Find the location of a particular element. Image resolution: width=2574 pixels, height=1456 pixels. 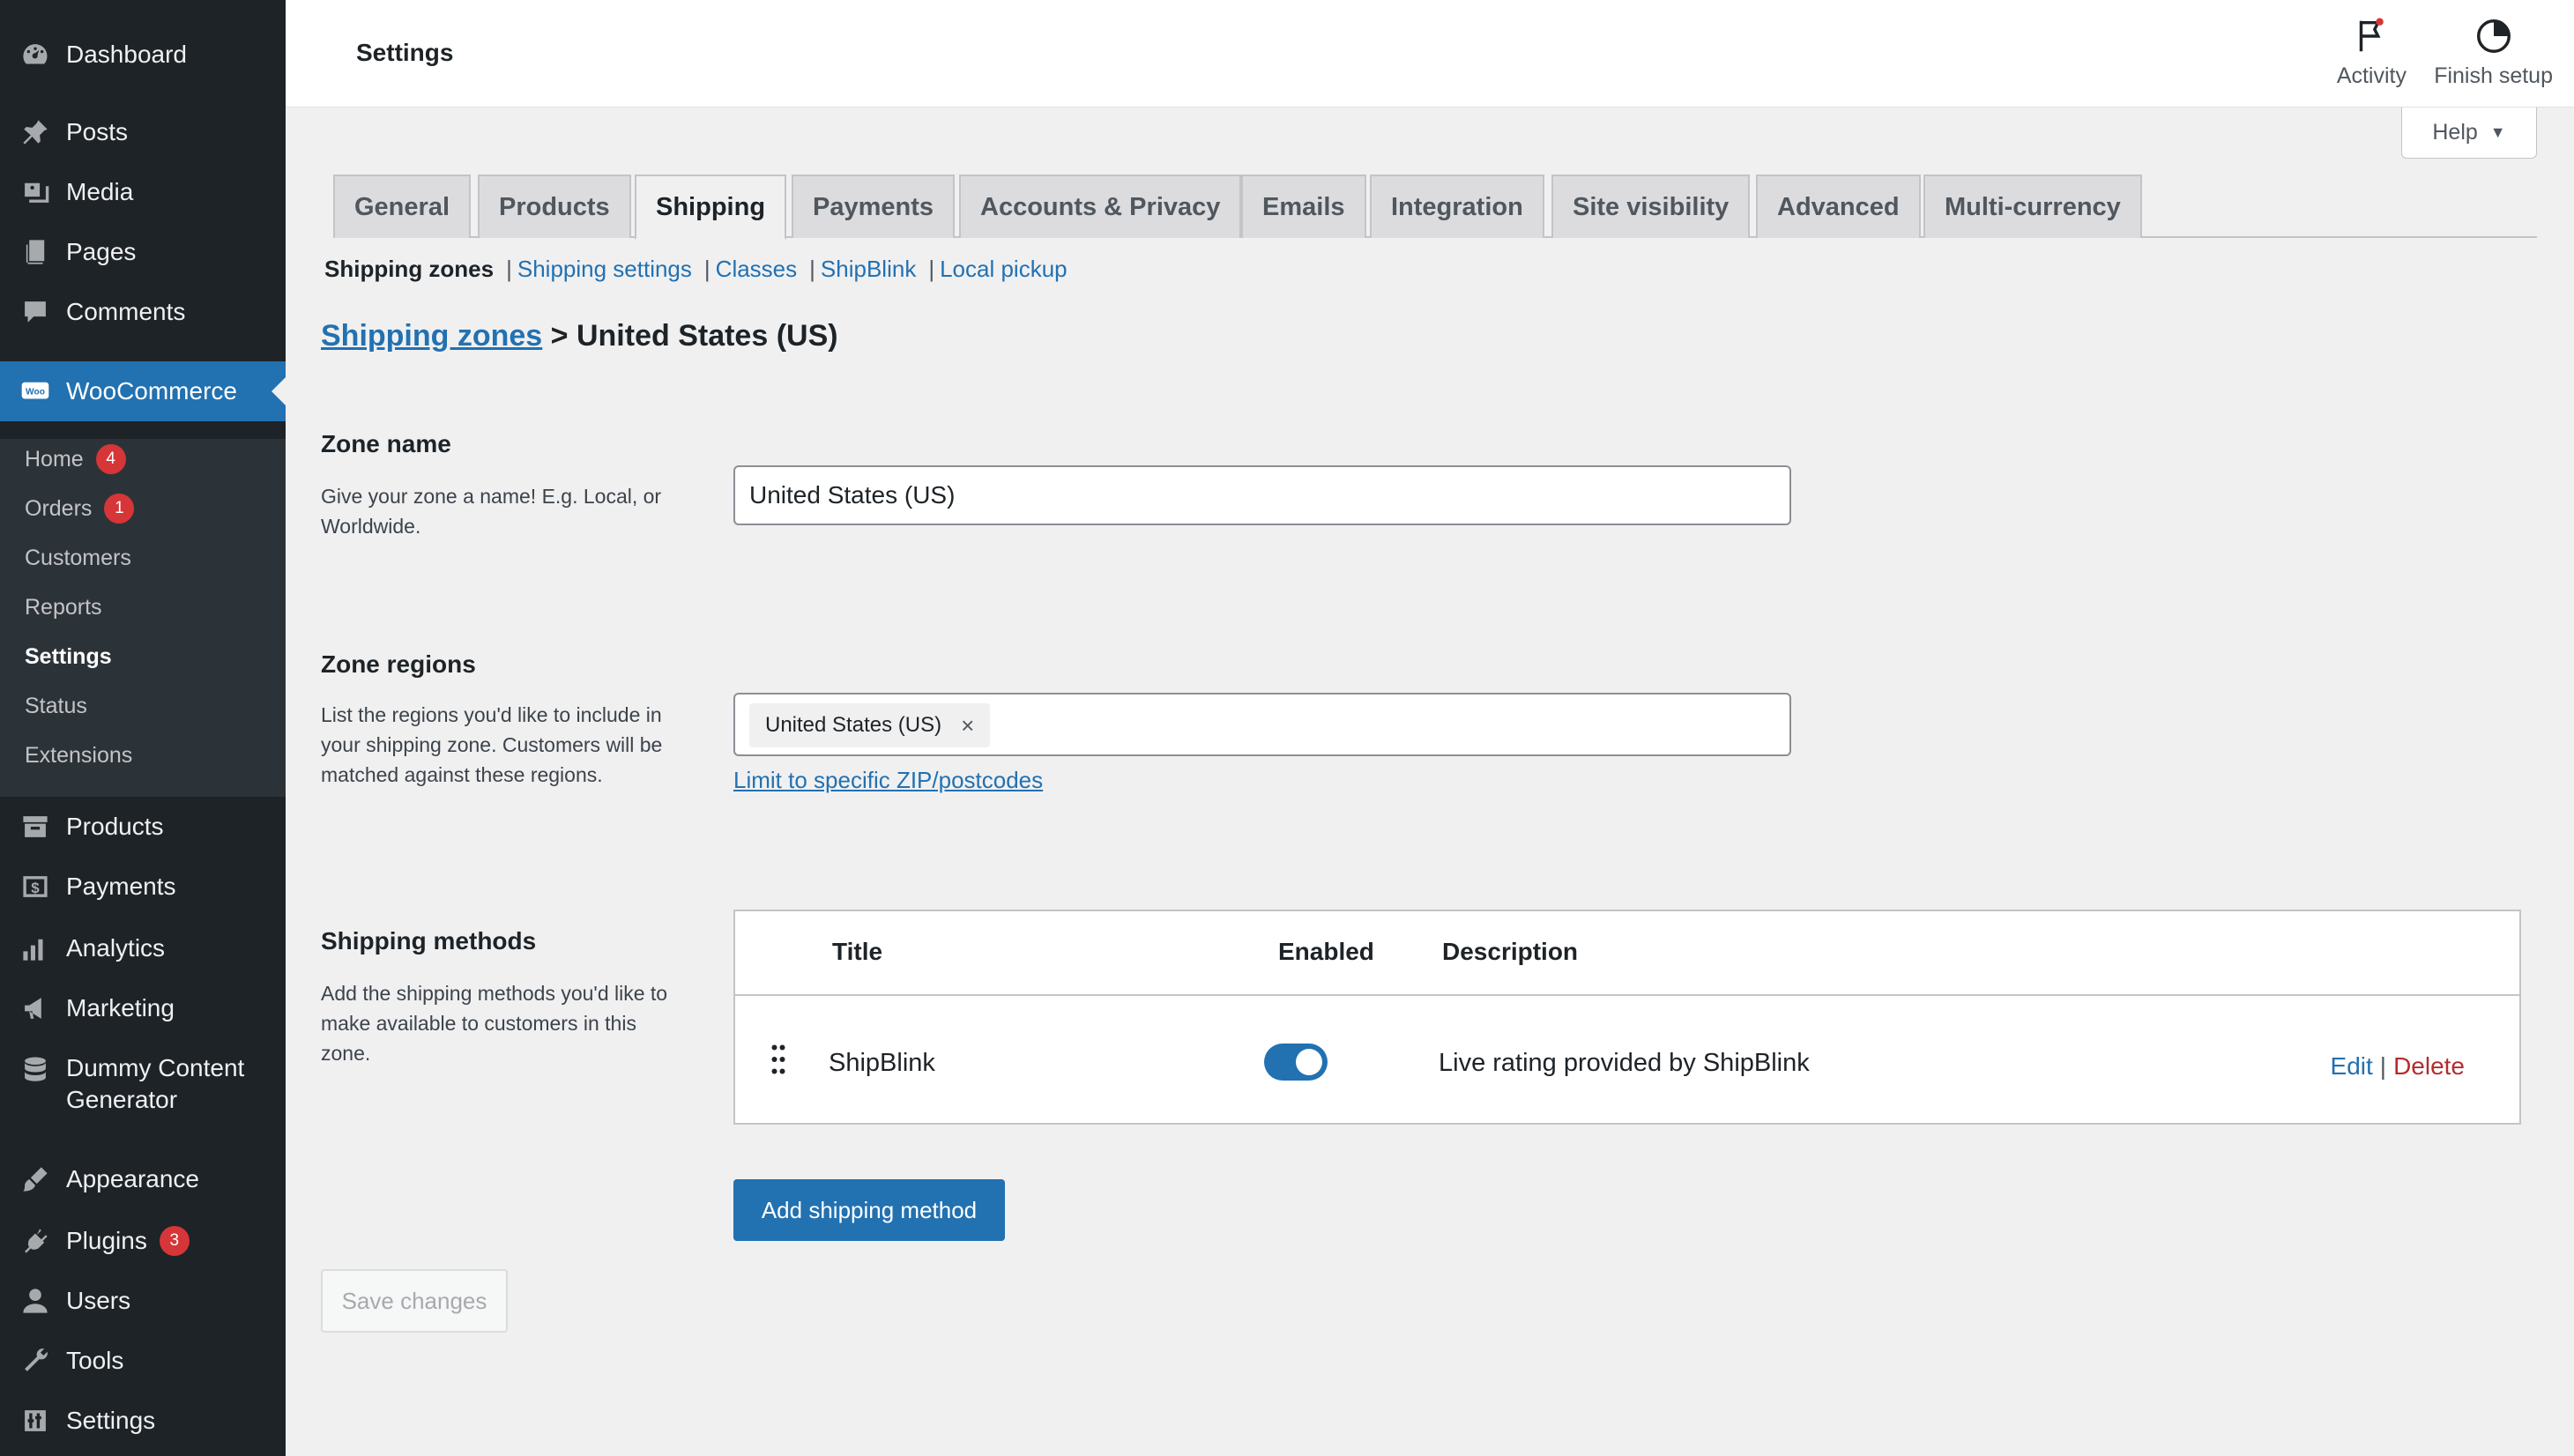

wrench-icon is located at coordinates (35, 1361).